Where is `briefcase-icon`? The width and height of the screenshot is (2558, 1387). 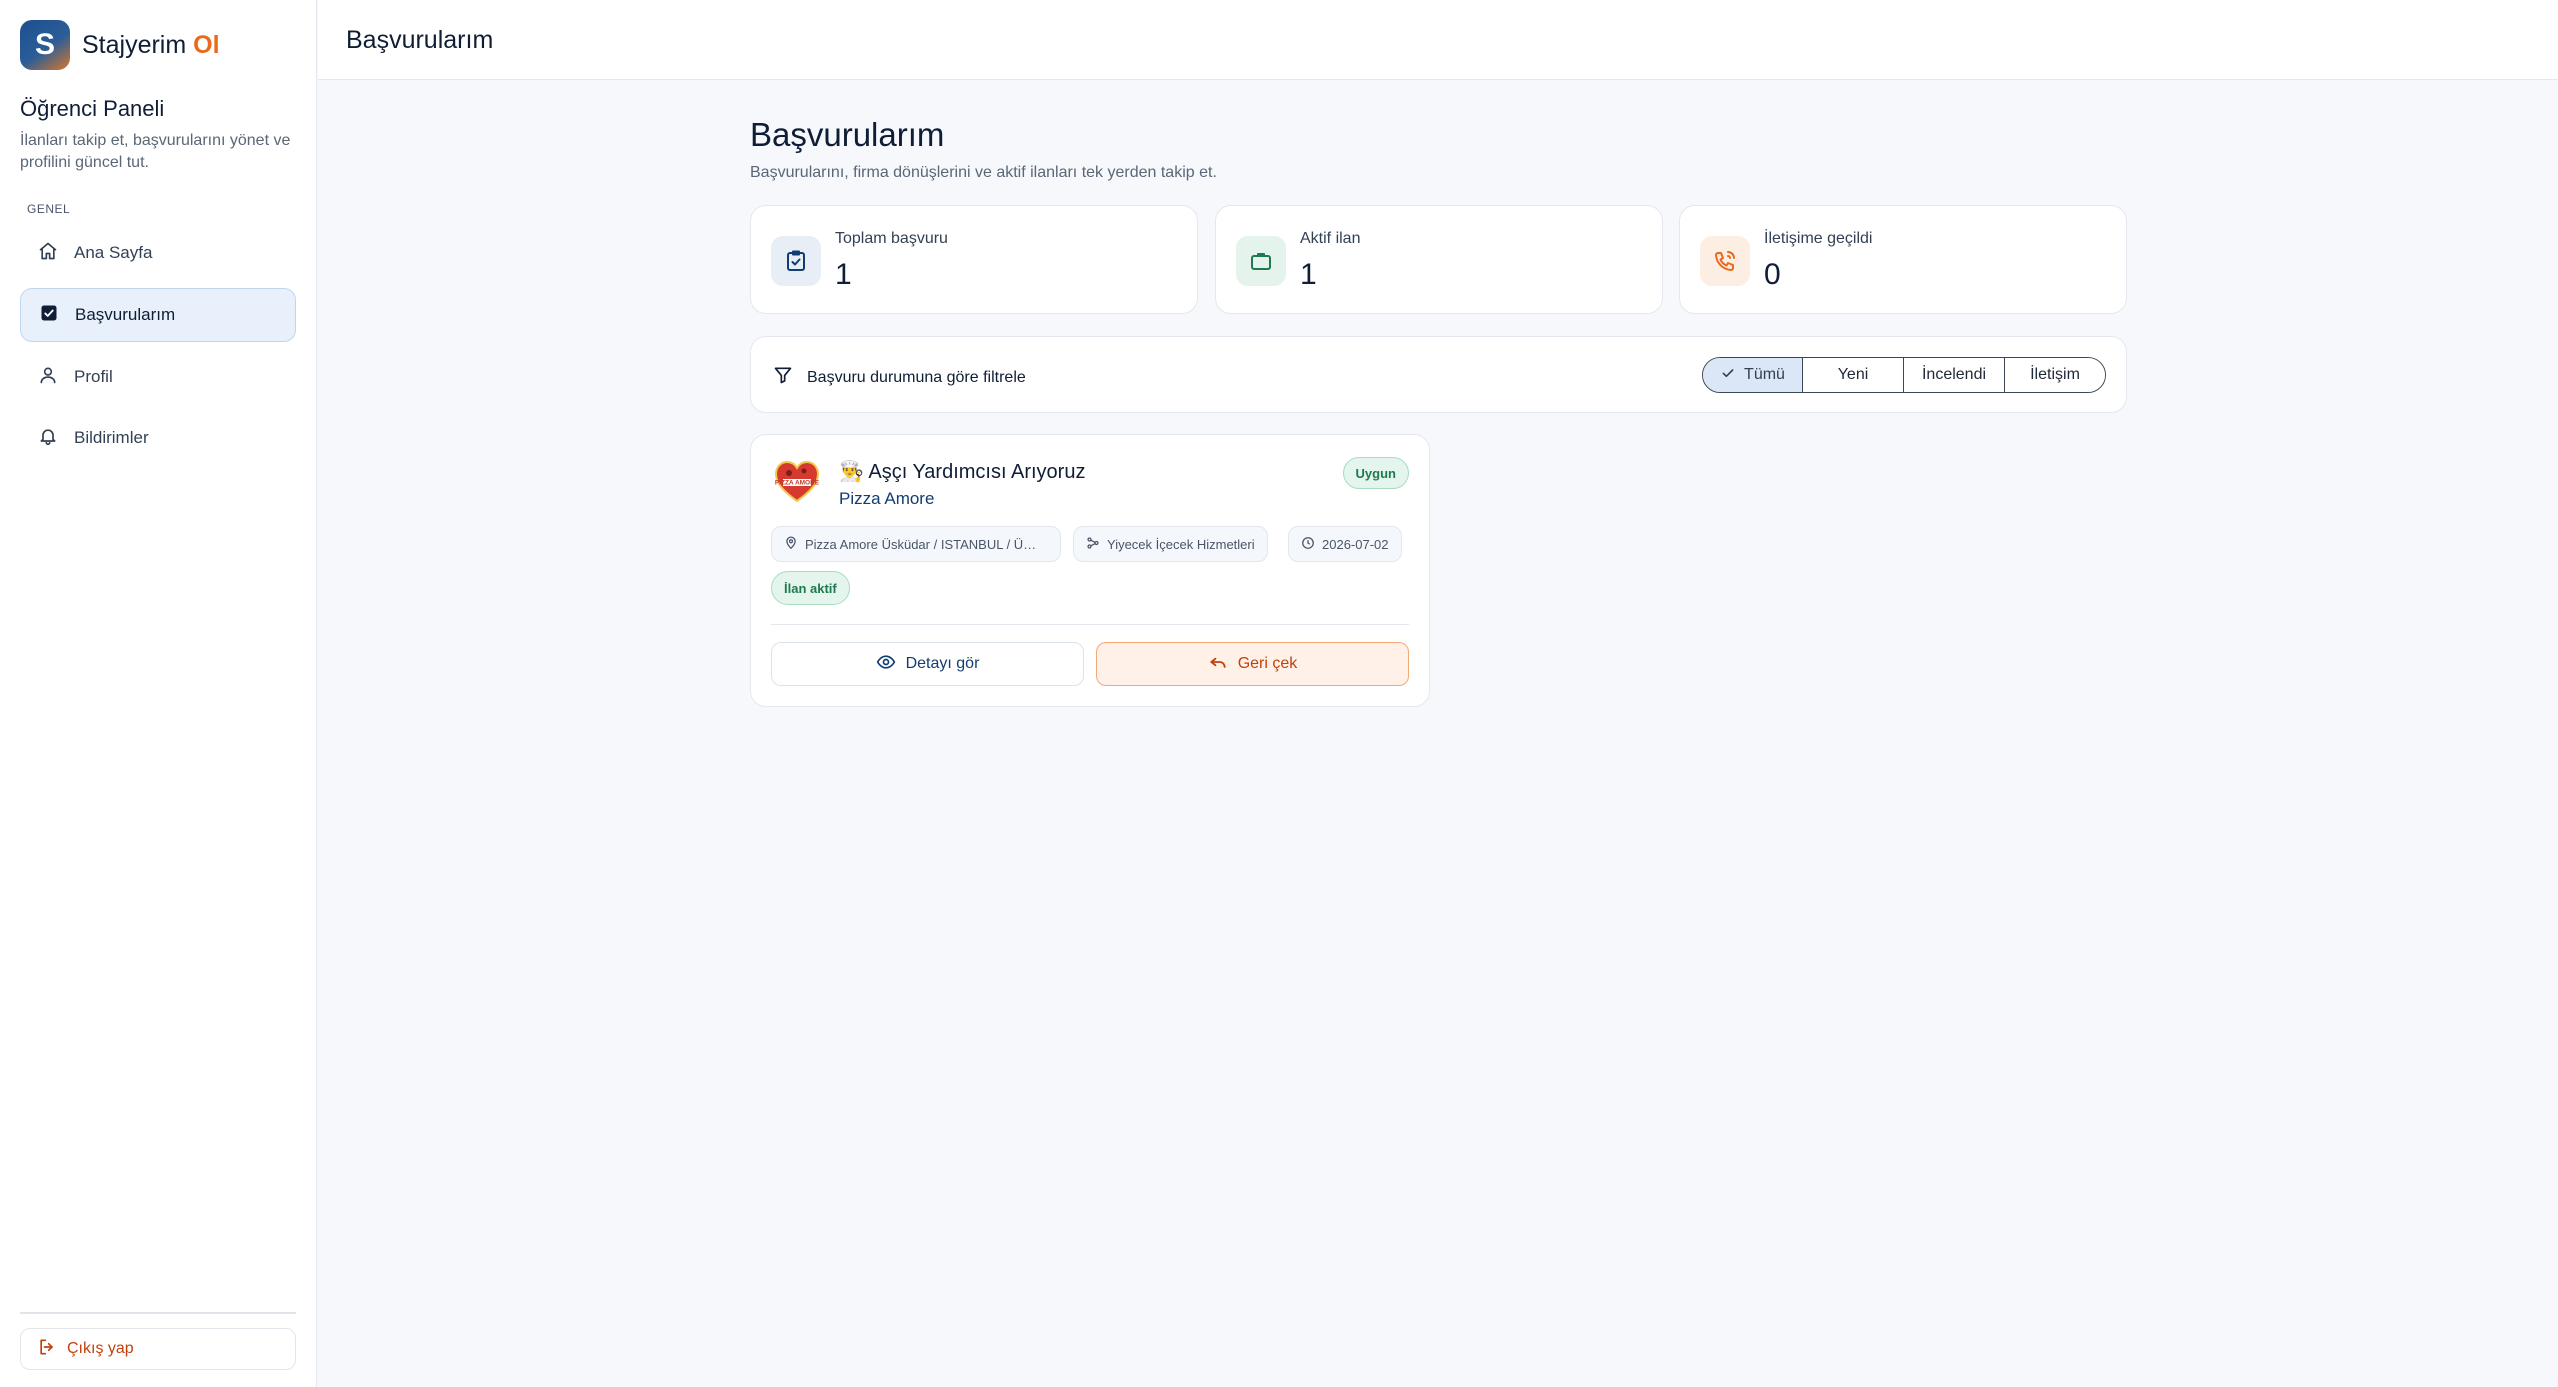
briefcase-icon is located at coordinates (1261, 261).